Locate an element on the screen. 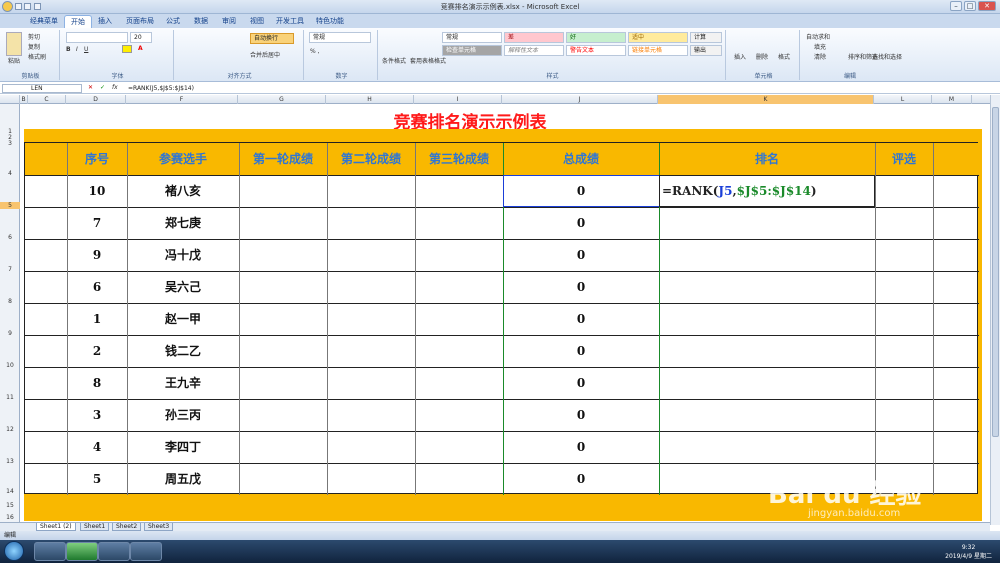  clock: 9:32 2019/4/9 星期二 is located at coordinates (968, 552).